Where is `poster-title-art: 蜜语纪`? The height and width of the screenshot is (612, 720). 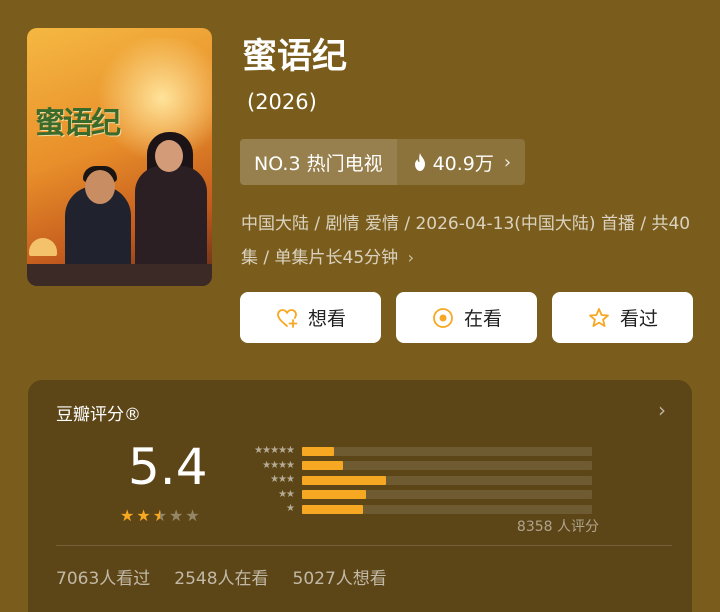 poster-title-art: 蜜语纪 is located at coordinates (78, 123).